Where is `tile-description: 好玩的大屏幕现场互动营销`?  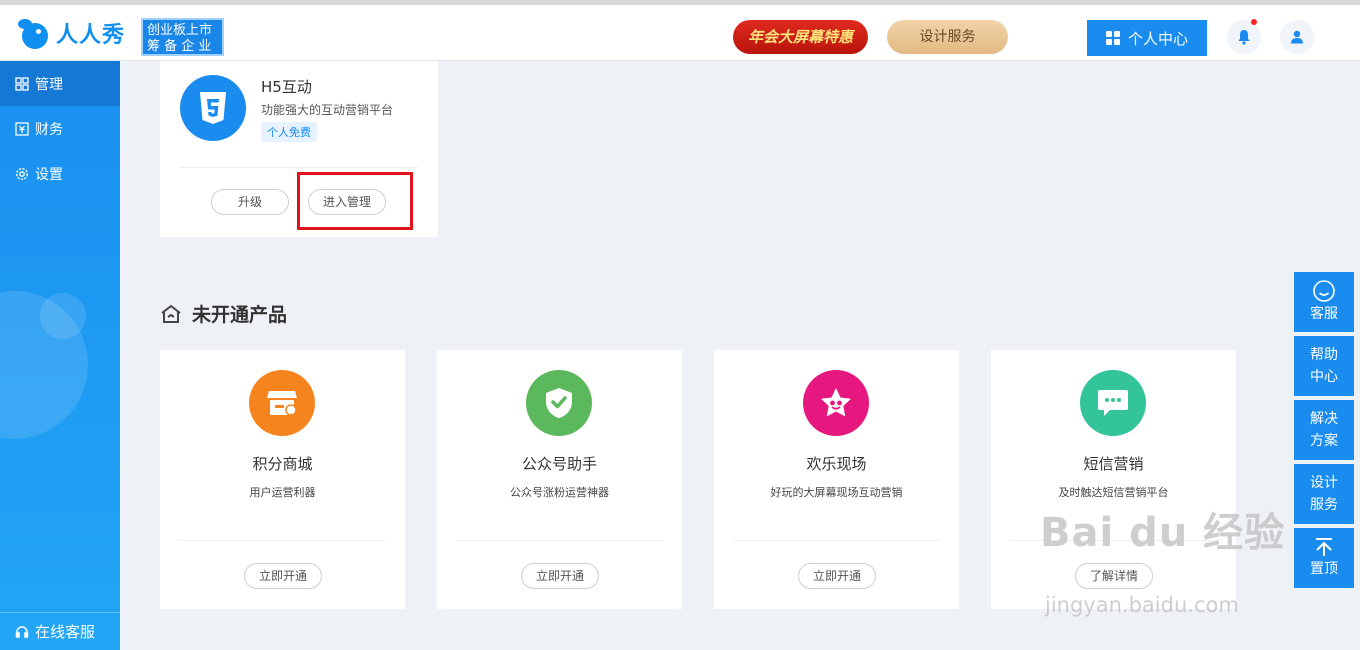 tile-description: 好玩的大屏幕现场互动营销 is located at coordinates (836, 492).